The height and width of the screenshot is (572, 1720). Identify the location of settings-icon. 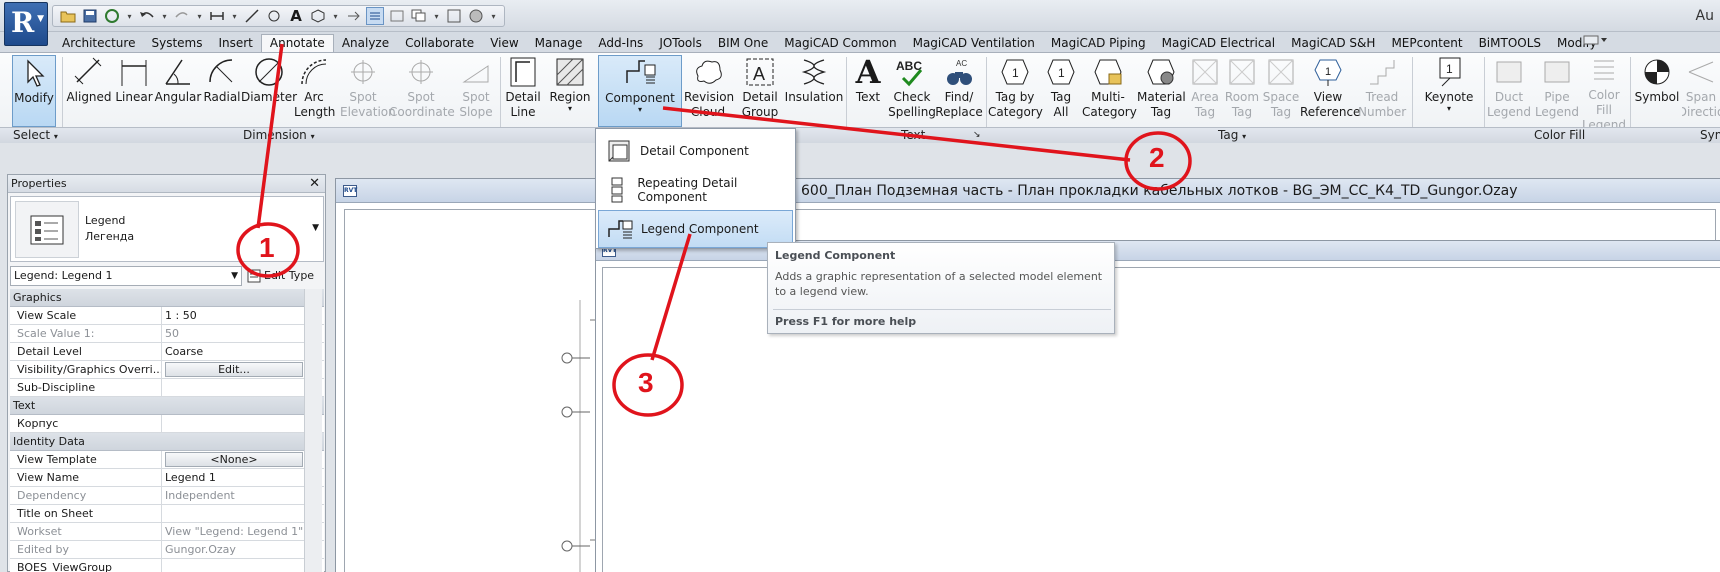
(476, 16).